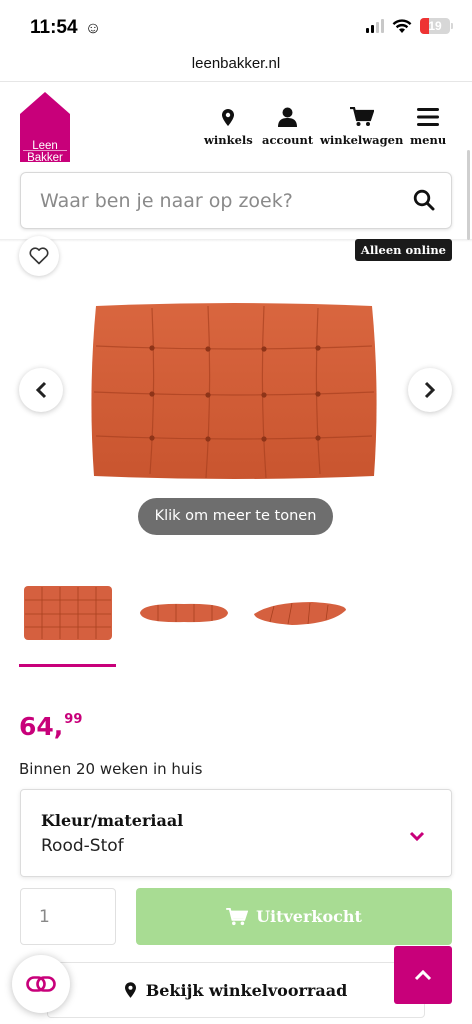 The width and height of the screenshot is (472, 1024). I want to click on search-icon, so click(425, 201).